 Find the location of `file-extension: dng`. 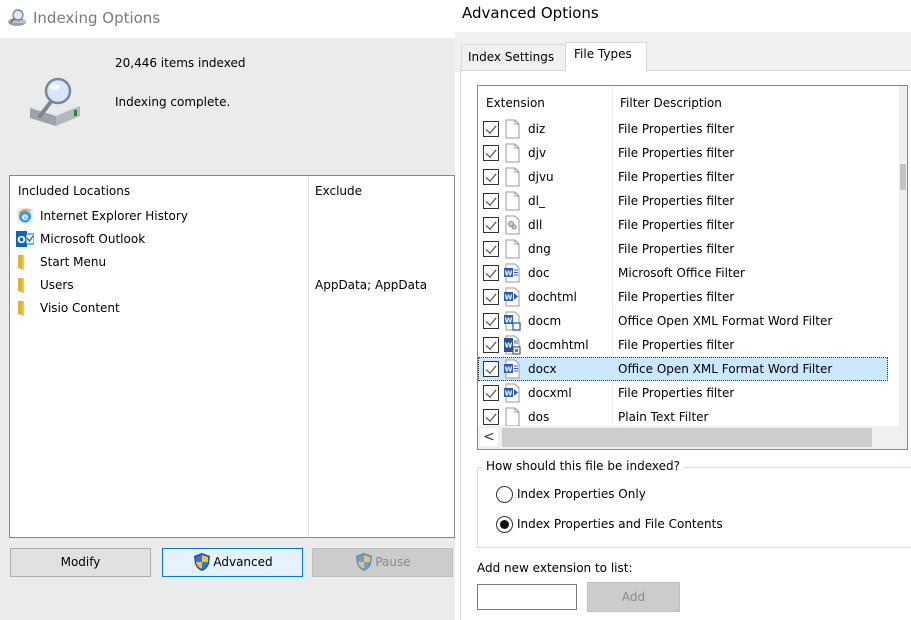

file-extension: dng is located at coordinates (539, 249).